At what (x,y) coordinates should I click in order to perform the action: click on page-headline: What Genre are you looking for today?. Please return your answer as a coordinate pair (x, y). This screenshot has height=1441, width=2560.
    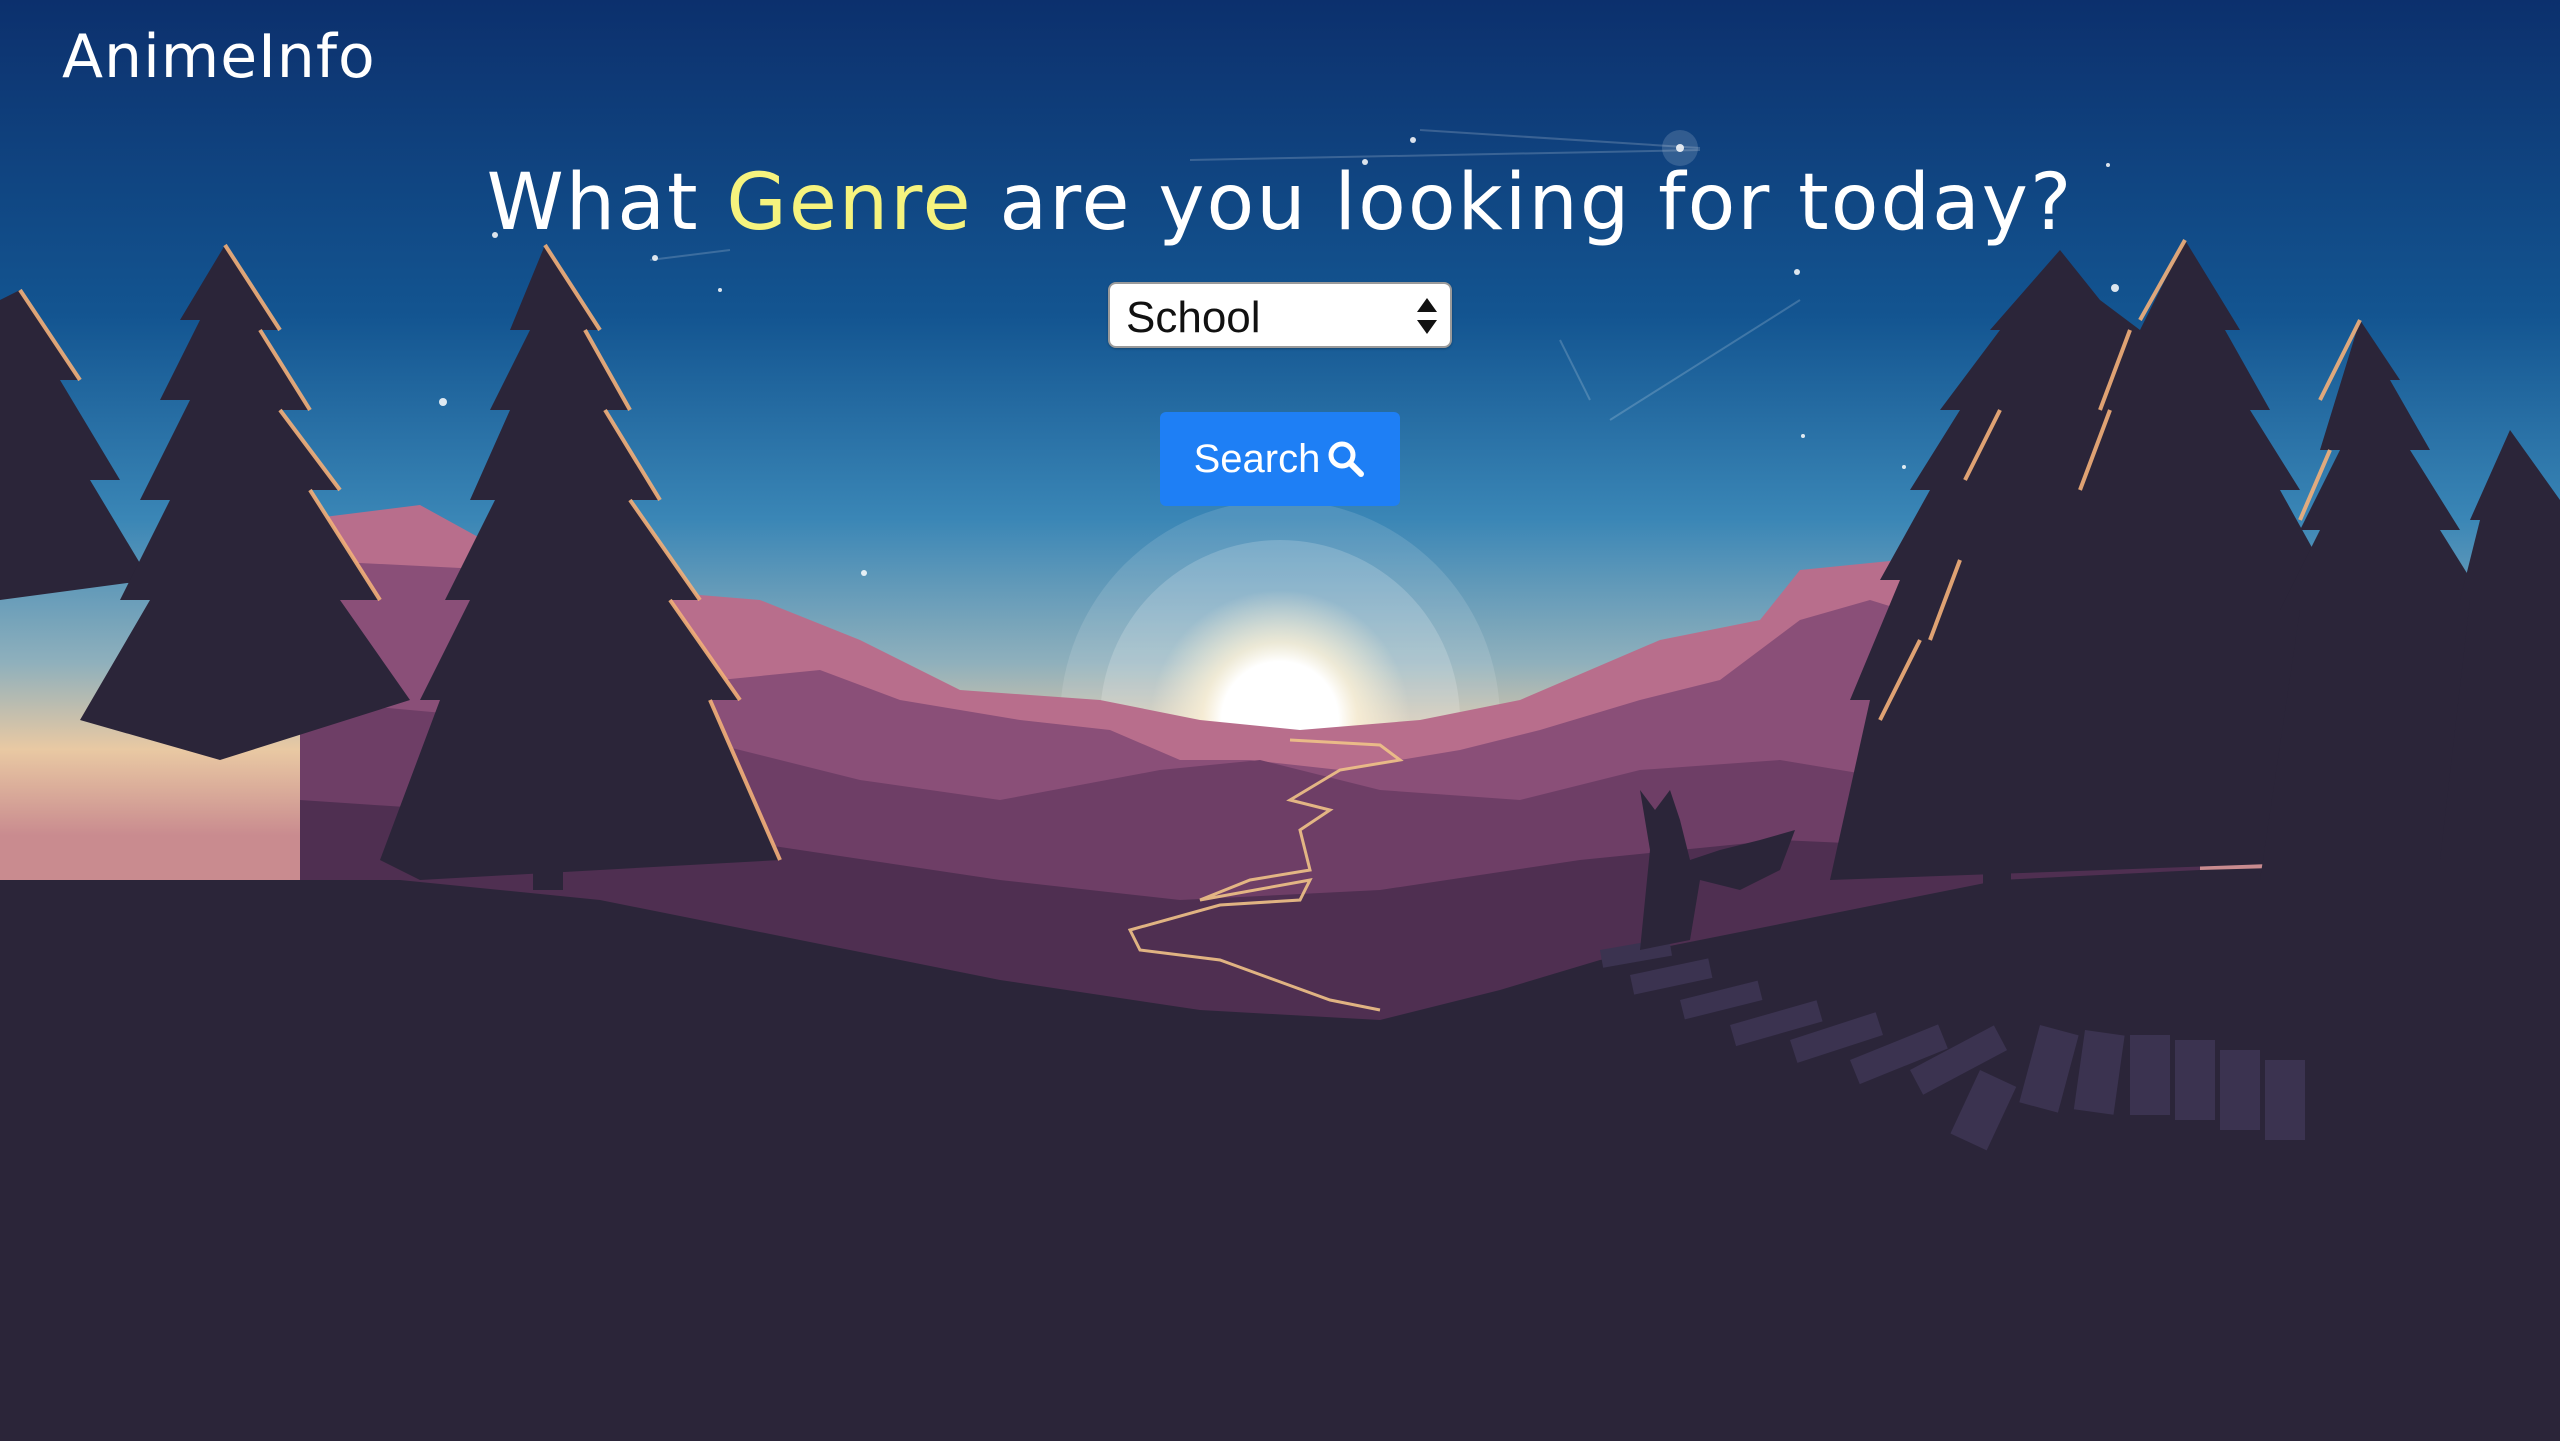
    Looking at the image, I should click on (1280, 203).